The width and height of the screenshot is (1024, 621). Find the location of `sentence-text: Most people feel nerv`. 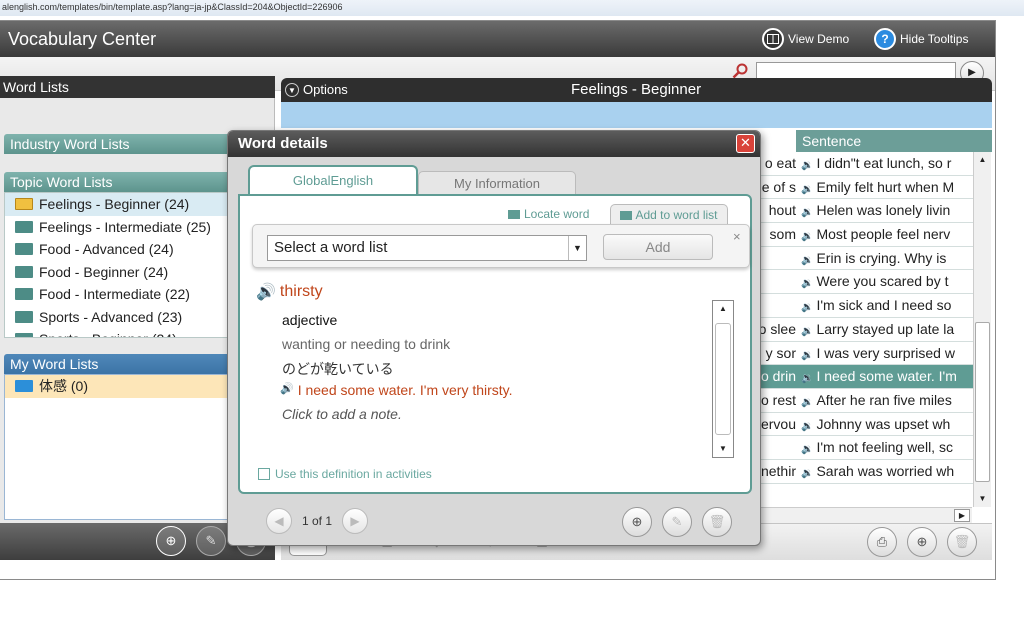

sentence-text: Most people feel nerv is located at coordinates (883, 234).